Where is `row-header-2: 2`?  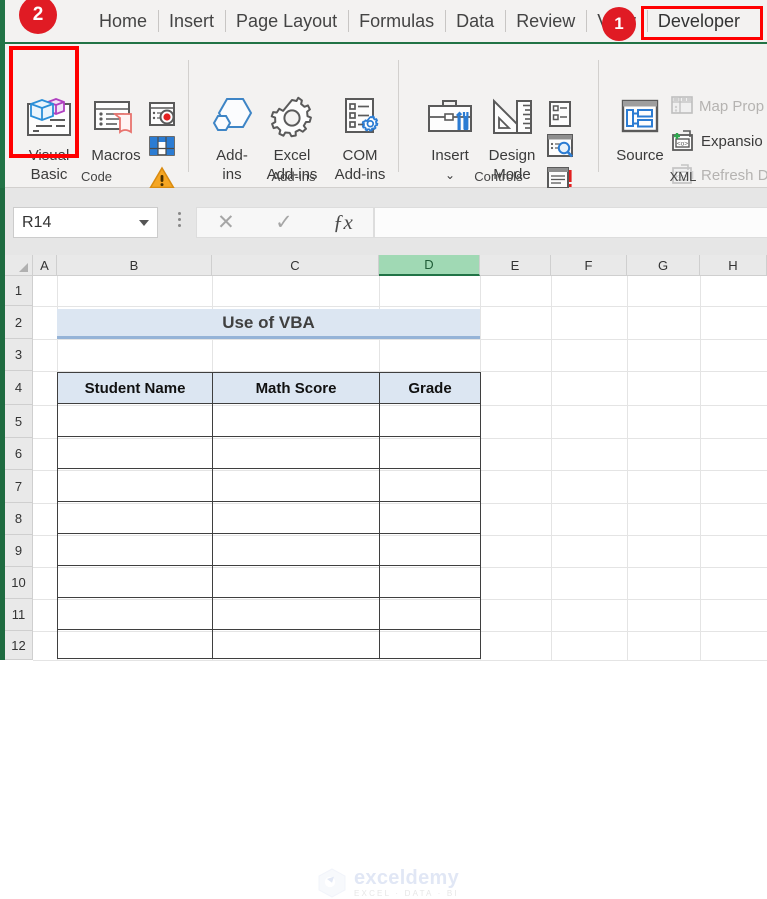 row-header-2: 2 is located at coordinates (19, 322).